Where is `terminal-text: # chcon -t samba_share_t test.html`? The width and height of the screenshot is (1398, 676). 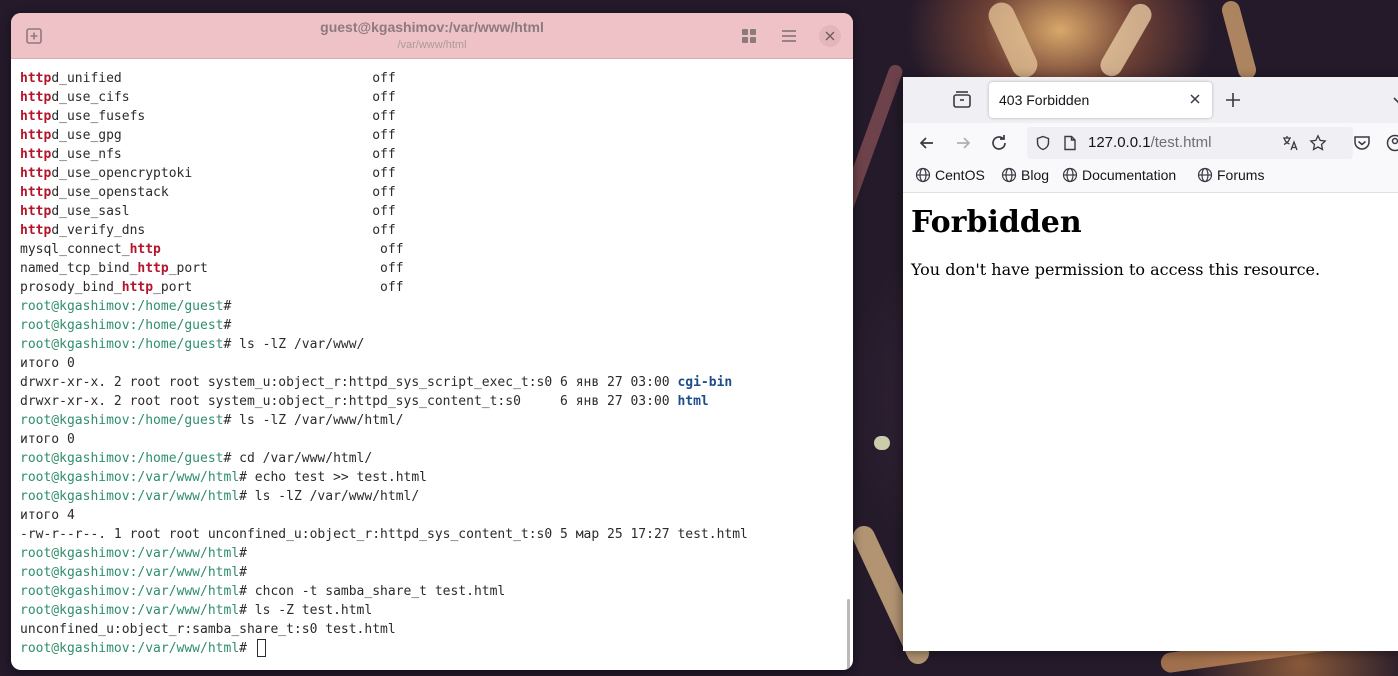 terminal-text: # chcon -t samba_share_t test.html is located at coordinates (372, 591).